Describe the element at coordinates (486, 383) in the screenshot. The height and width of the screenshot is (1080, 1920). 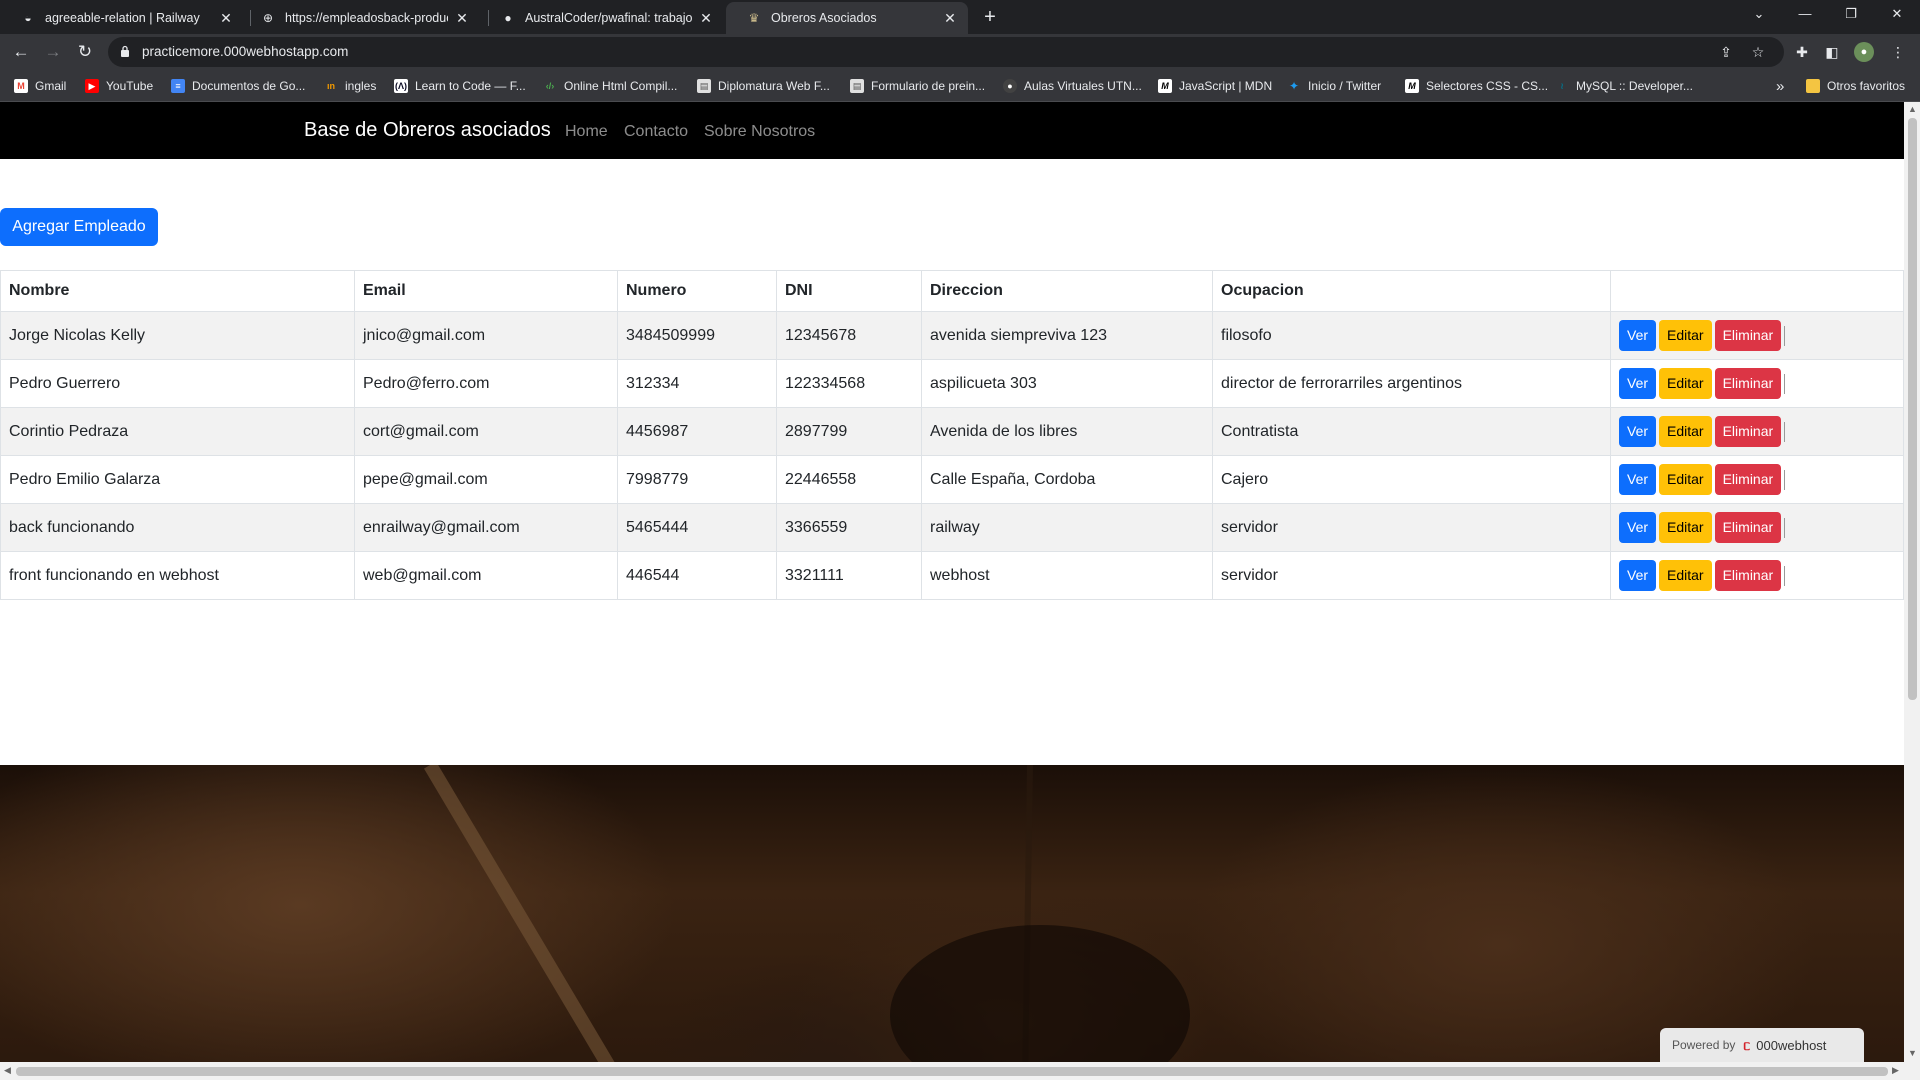
I see `cell-email: Pedro@ferro.com` at that location.